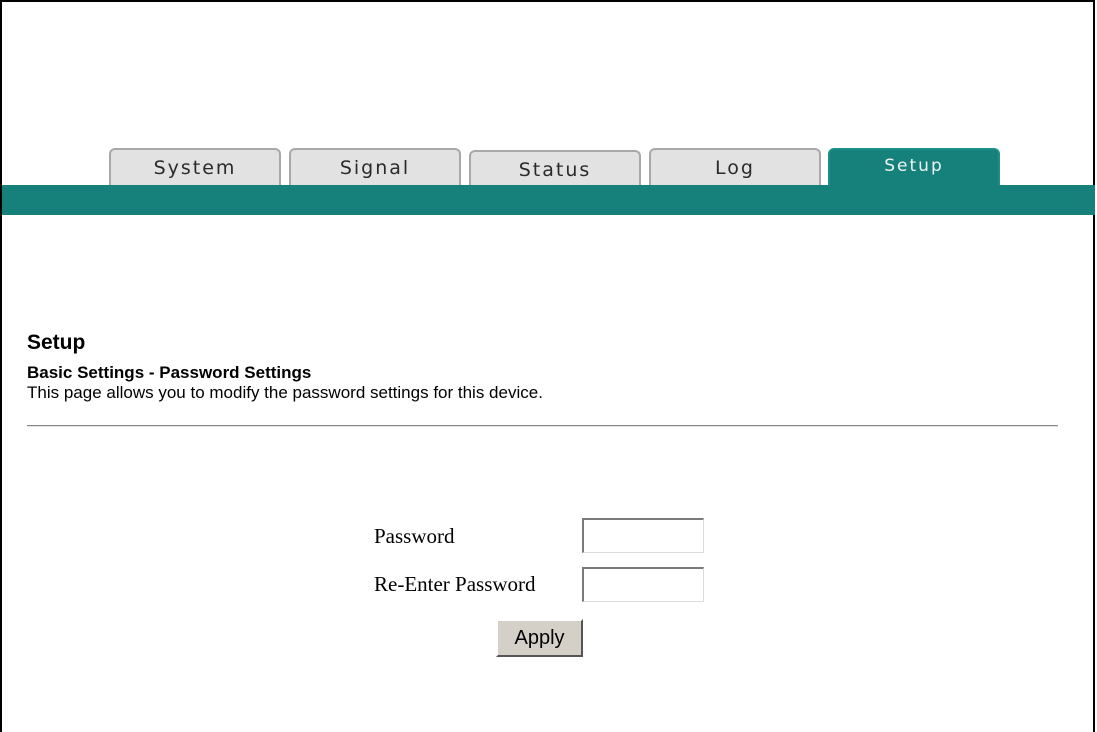 The width and height of the screenshot is (1097, 732). I want to click on tab-bar: System Signal Status Log Setup, so click(548, 168).